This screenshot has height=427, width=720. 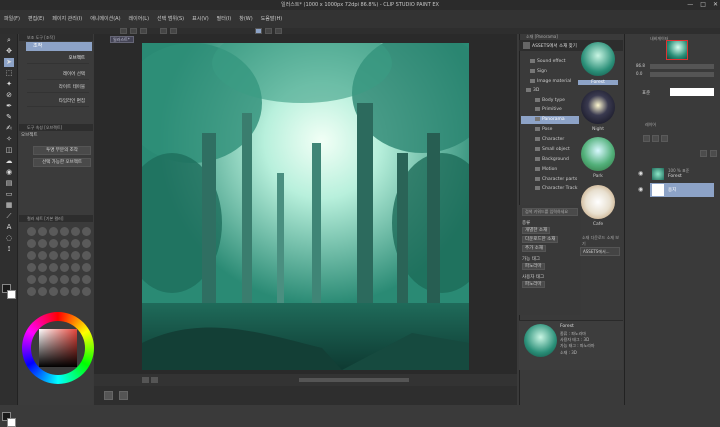 What do you see at coordinates (552, 150) in the screenshot?
I see `tree-small-object: Small object` at bounding box center [552, 150].